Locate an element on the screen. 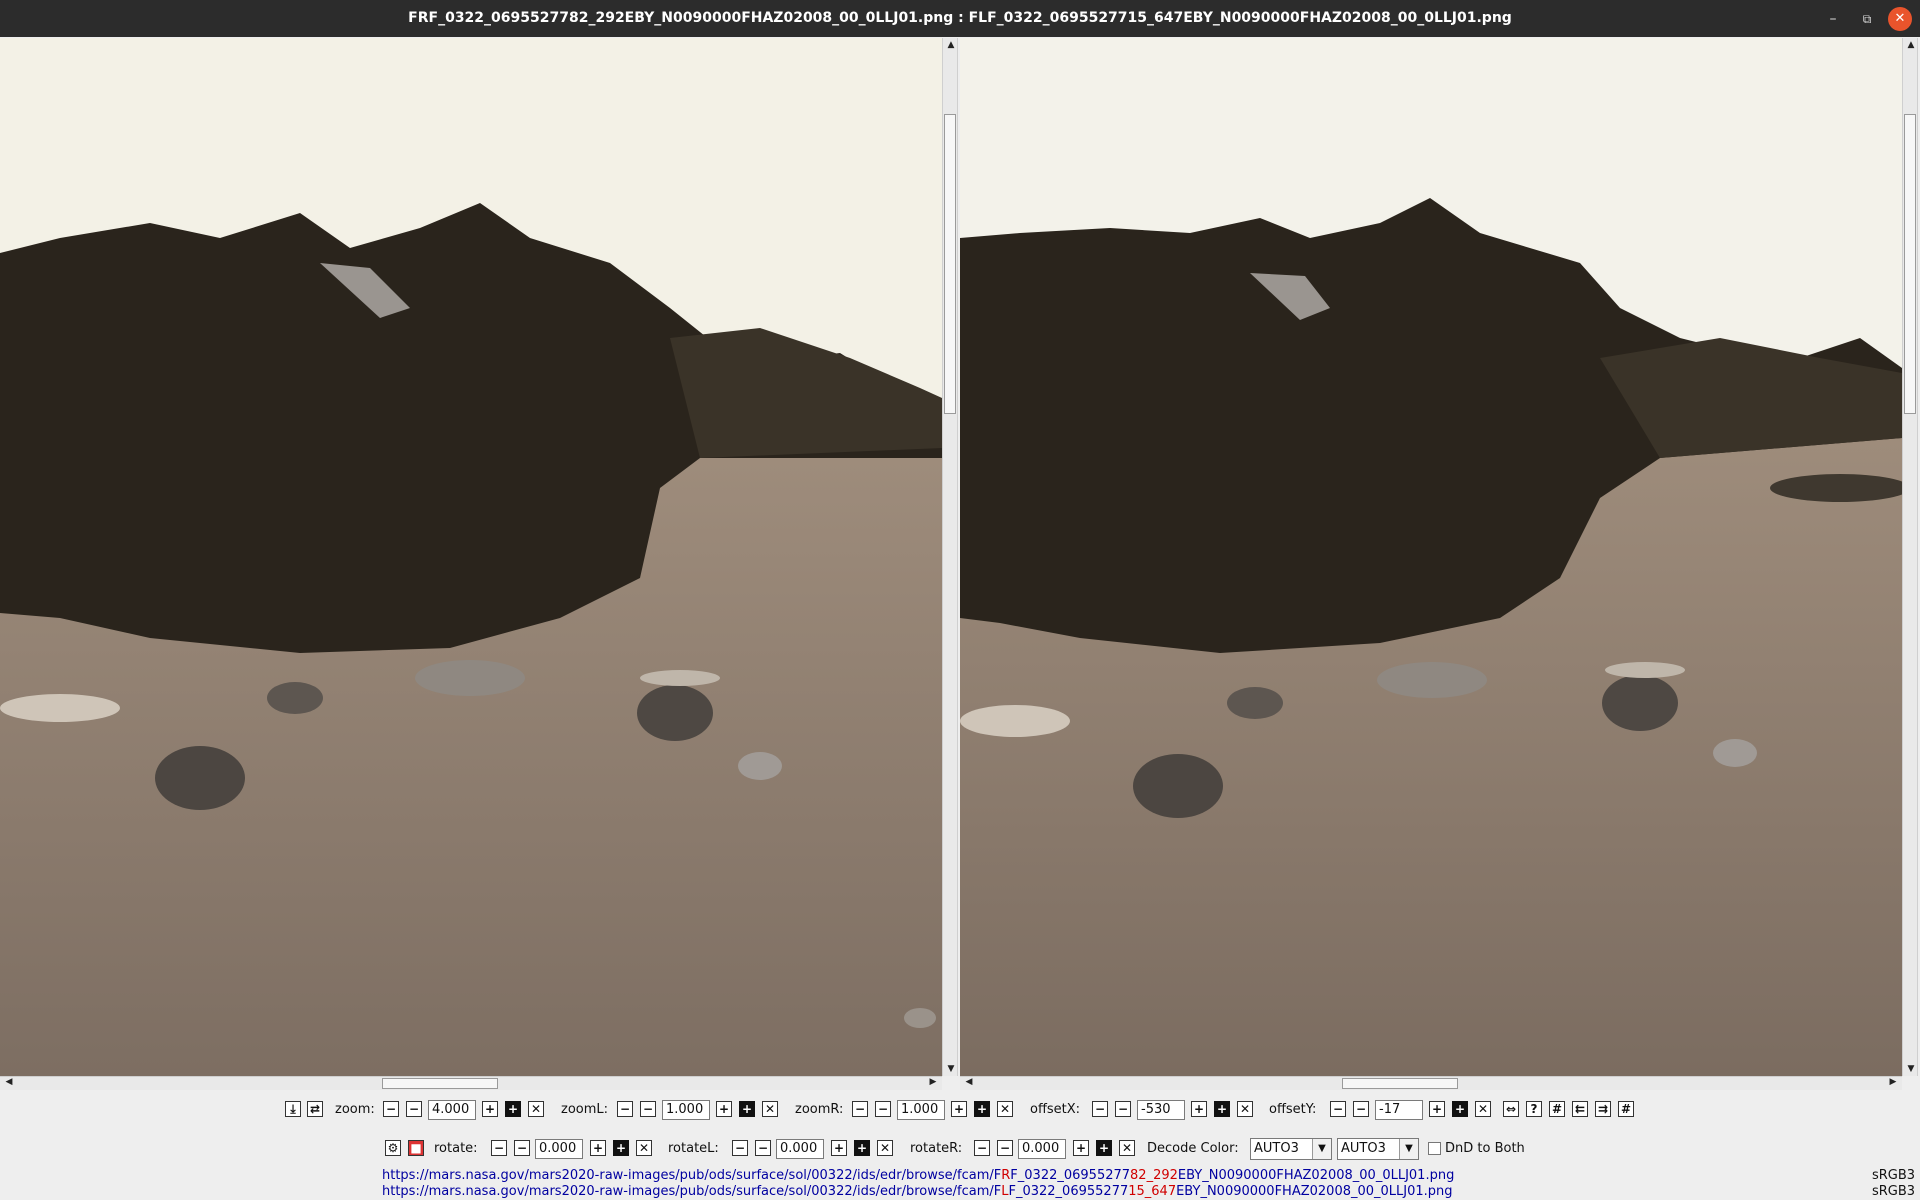 This screenshot has width=1920, height=1200. zoom-input: 4.000 is located at coordinates (452, 1110).